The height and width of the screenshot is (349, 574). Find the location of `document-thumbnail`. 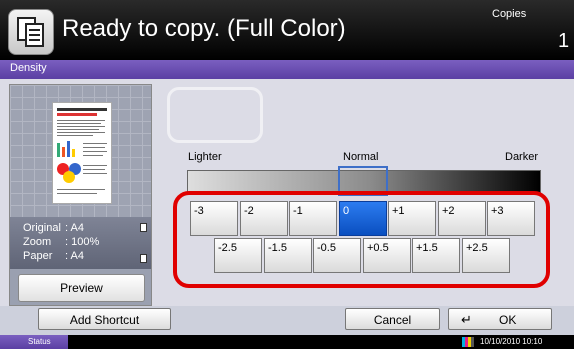

document-thumbnail is located at coordinates (82, 153).